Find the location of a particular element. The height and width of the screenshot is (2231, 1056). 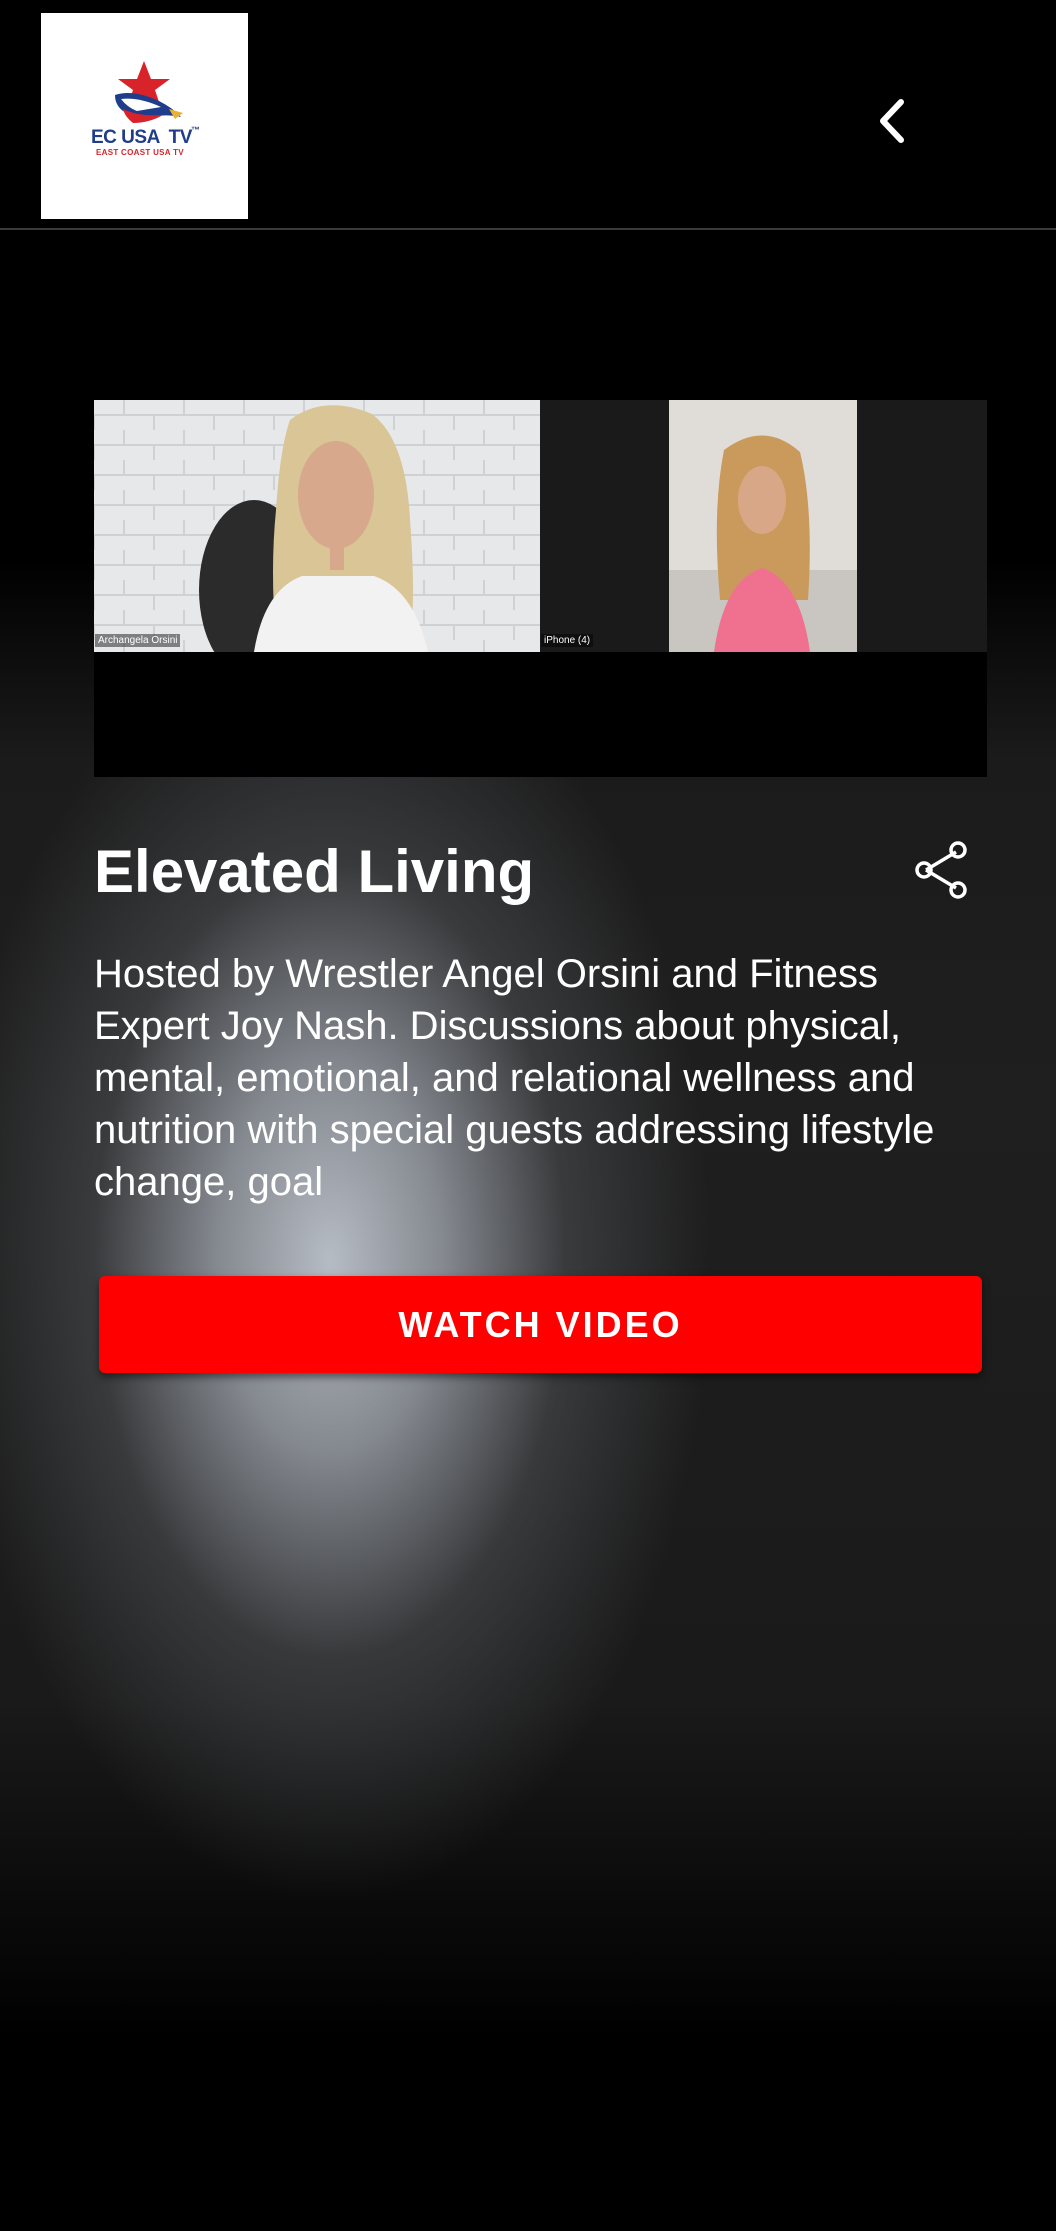

video-thumbnail-image is located at coordinates (540, 588).